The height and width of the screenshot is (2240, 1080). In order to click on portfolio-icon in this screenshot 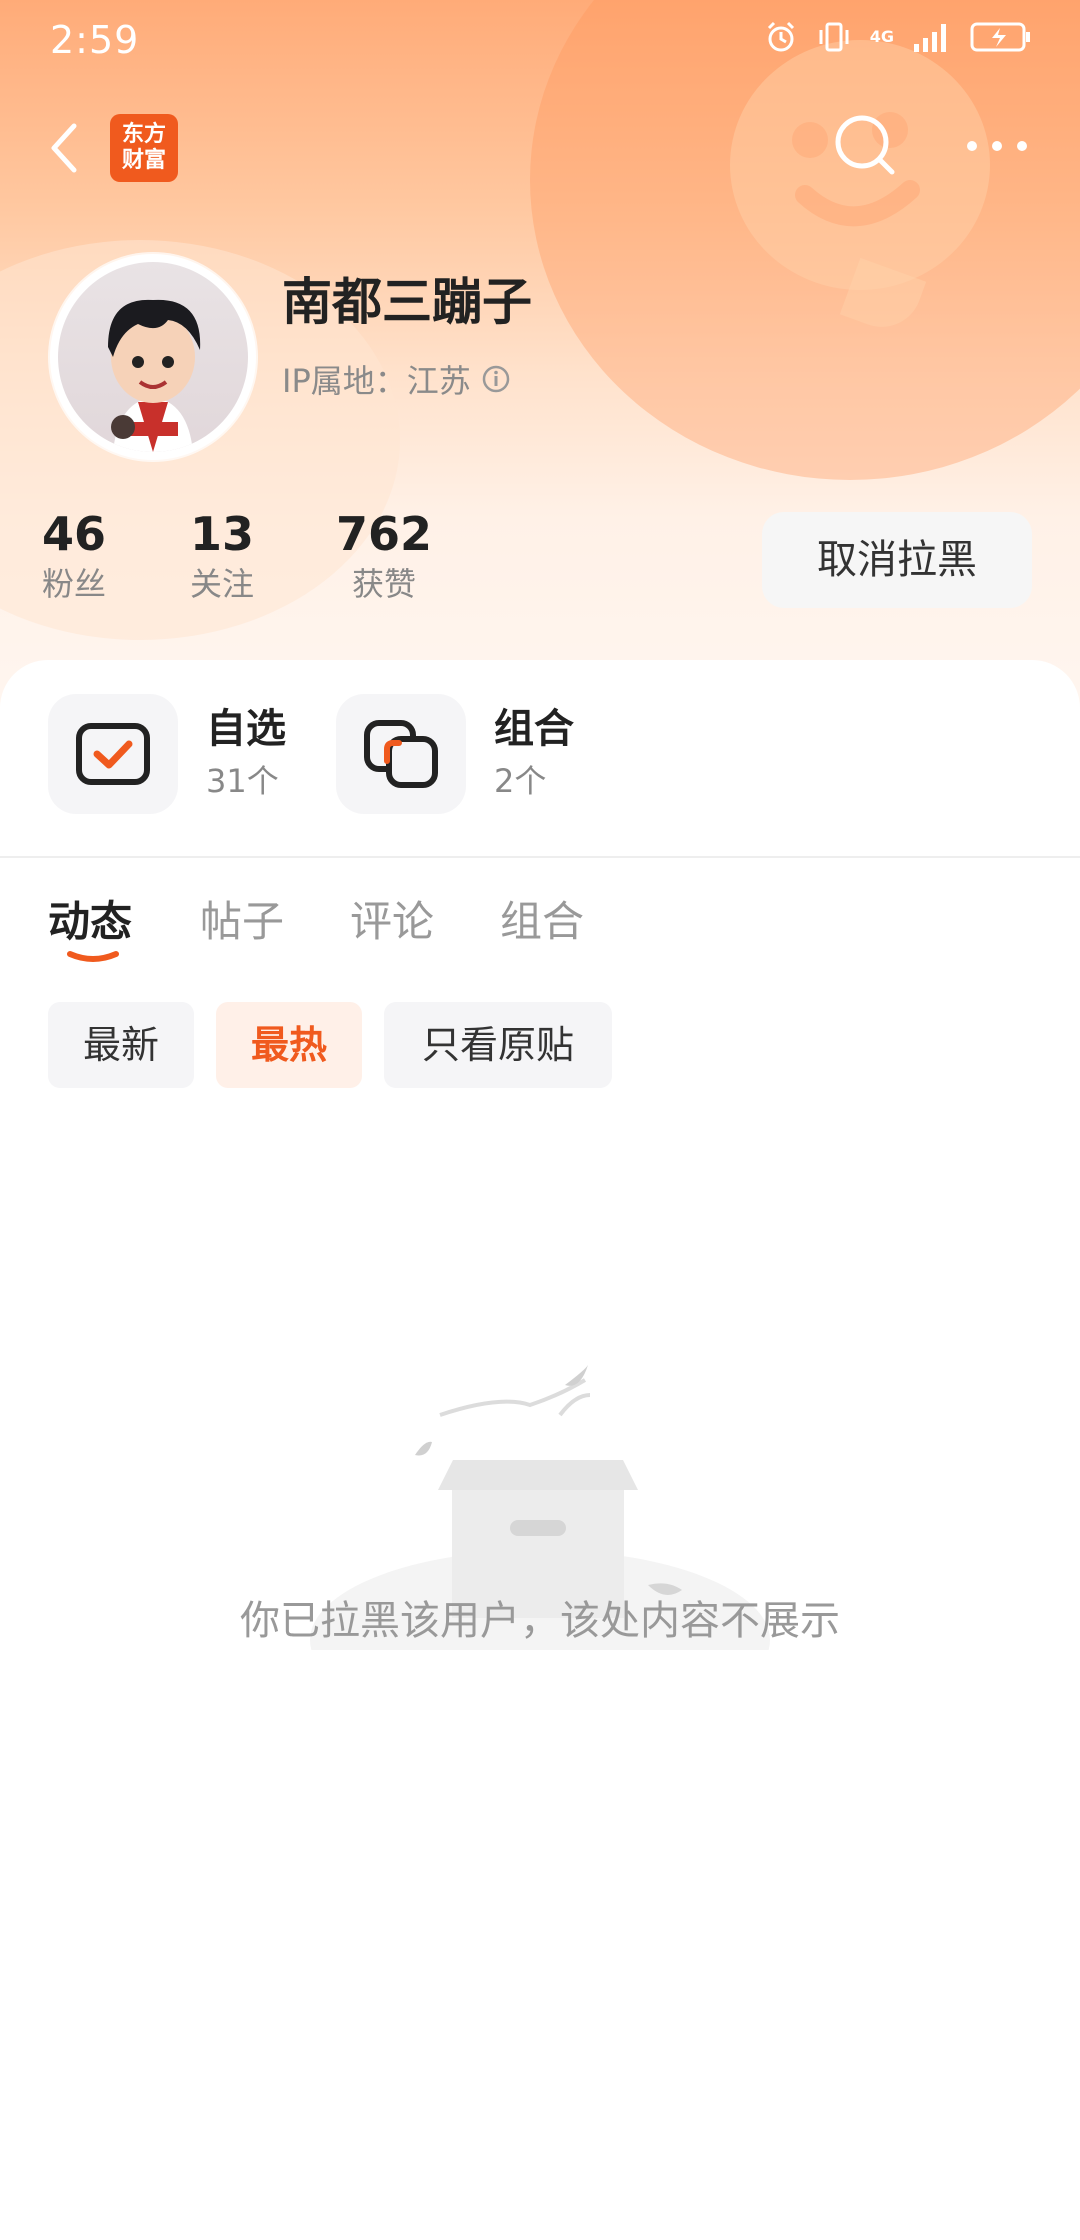, I will do `click(401, 754)`.